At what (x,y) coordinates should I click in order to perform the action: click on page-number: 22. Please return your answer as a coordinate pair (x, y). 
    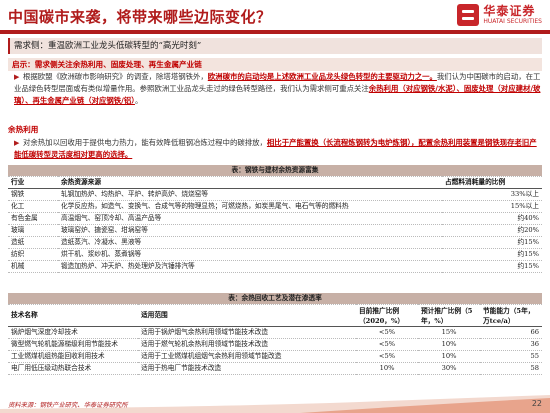
    Looking at the image, I should click on (536, 403).